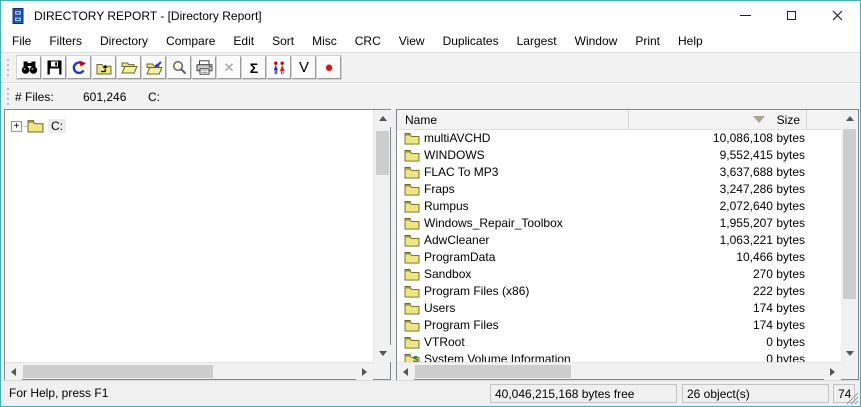 The image size is (861, 407). What do you see at coordinates (430, 96) in the screenshot?
I see `info-bar: # Files: 601,246 C:` at bounding box center [430, 96].